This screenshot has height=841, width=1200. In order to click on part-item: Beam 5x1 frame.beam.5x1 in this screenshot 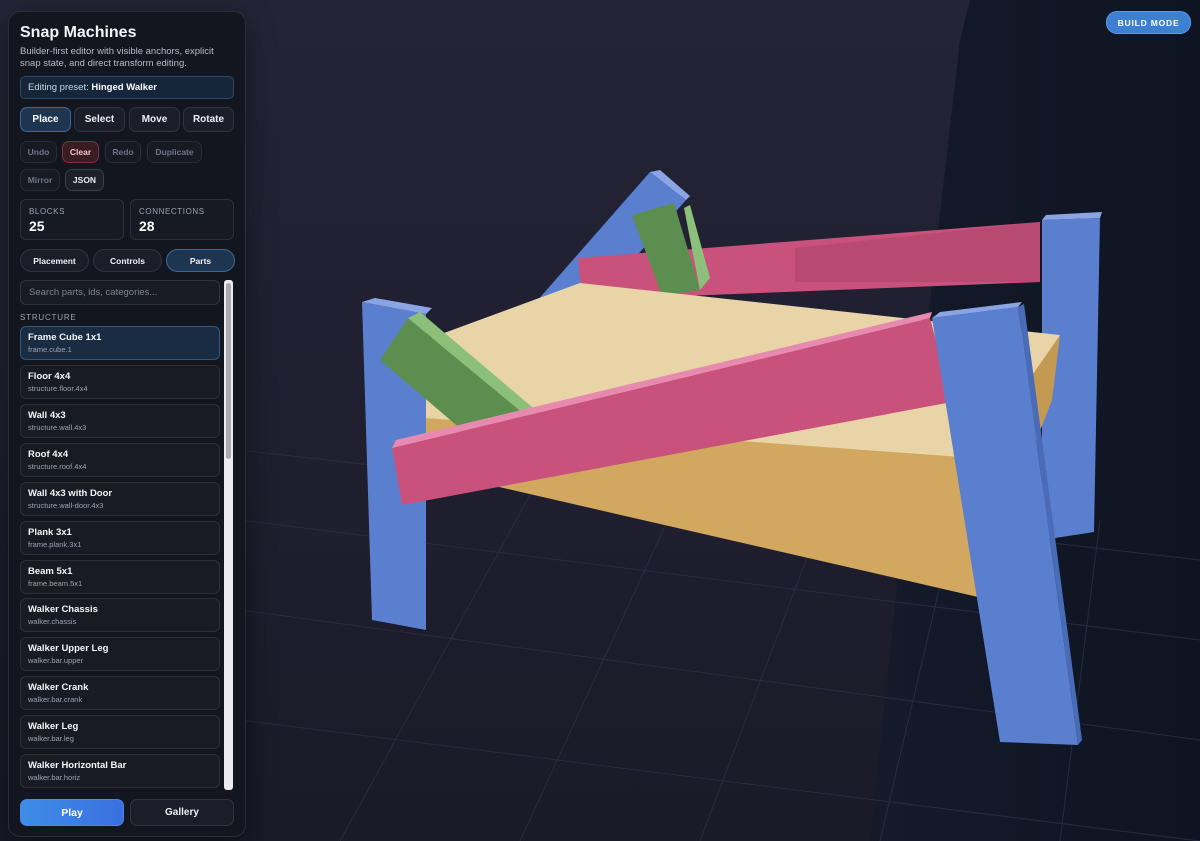, I will do `click(120, 577)`.